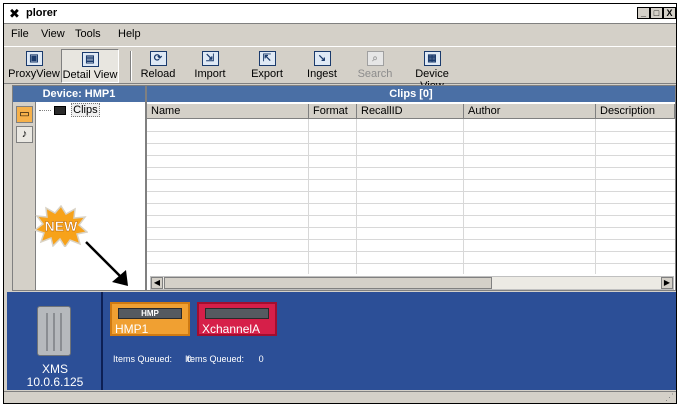 This screenshot has height=406, width=679. Describe the element at coordinates (333, 111) in the screenshot. I see `column-header-format: Format` at that location.